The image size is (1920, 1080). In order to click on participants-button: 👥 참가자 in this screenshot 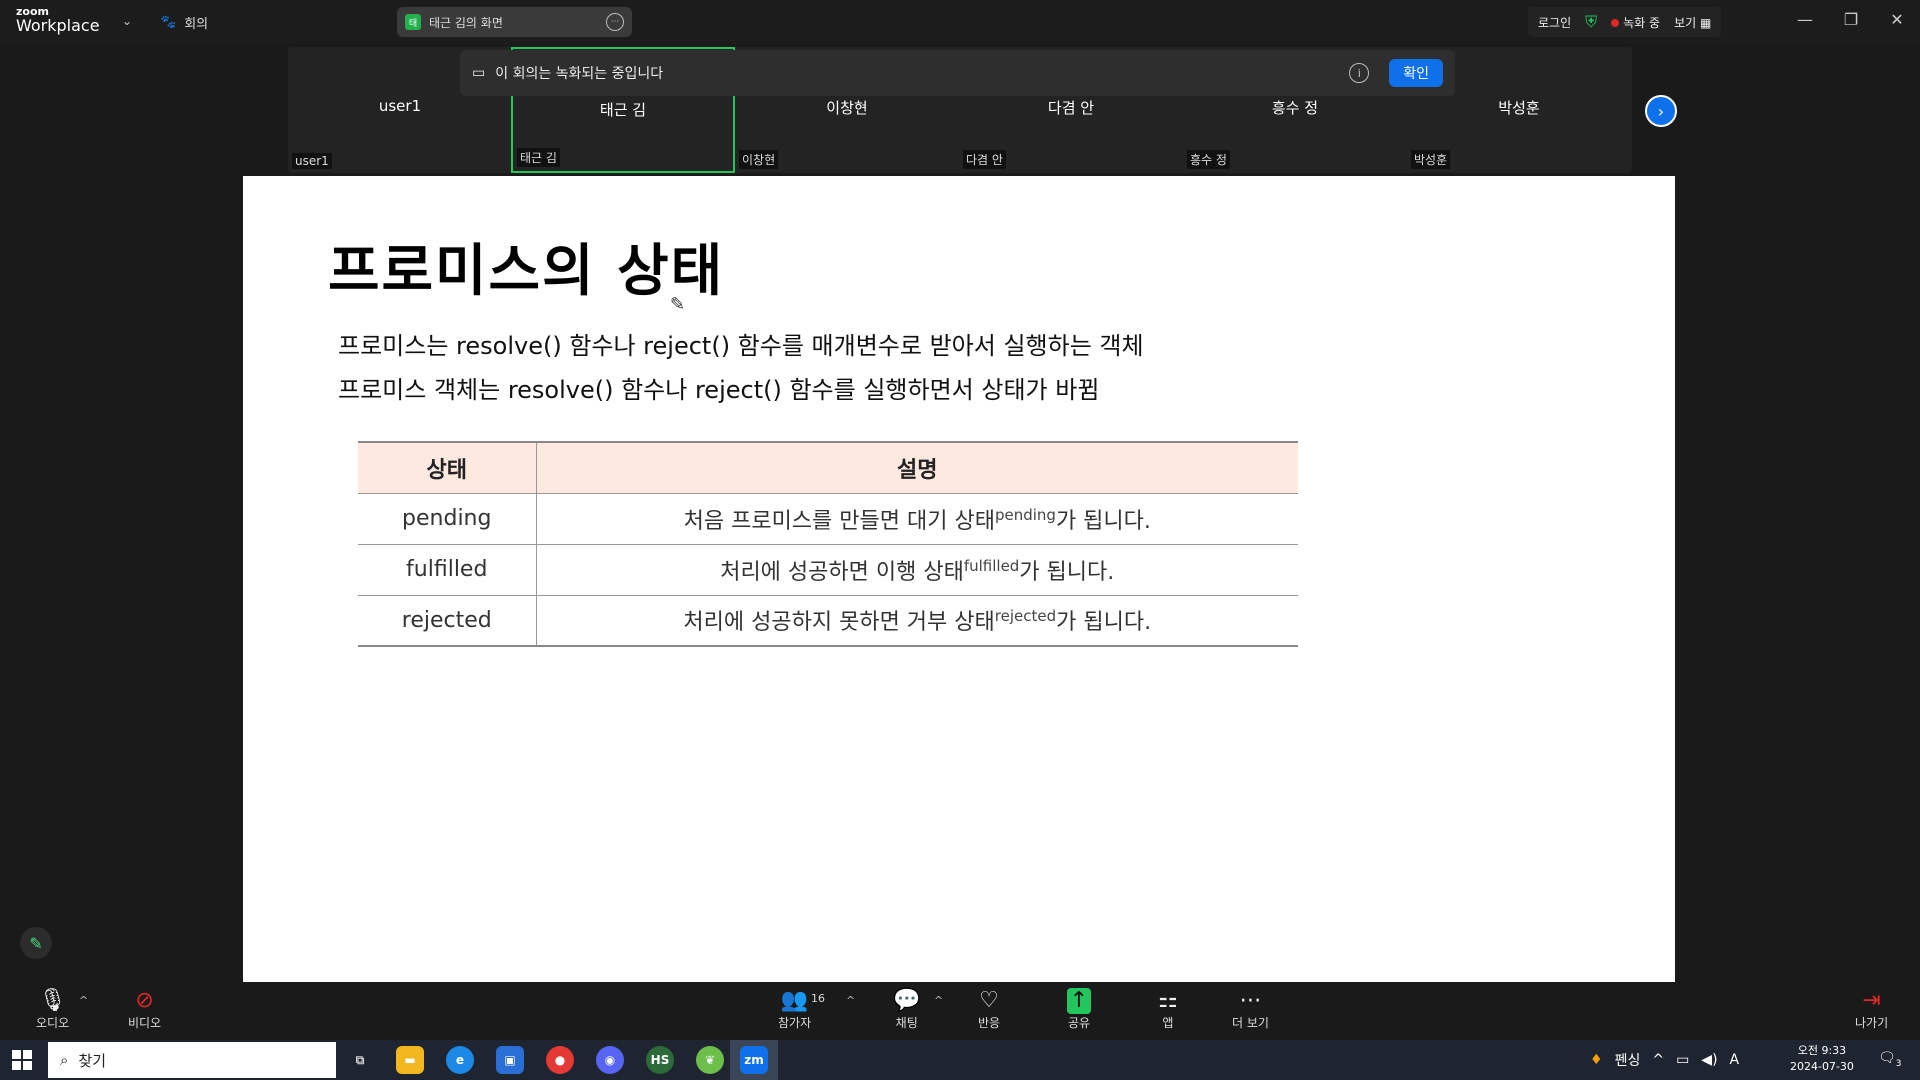, I will do `click(794, 1009)`.